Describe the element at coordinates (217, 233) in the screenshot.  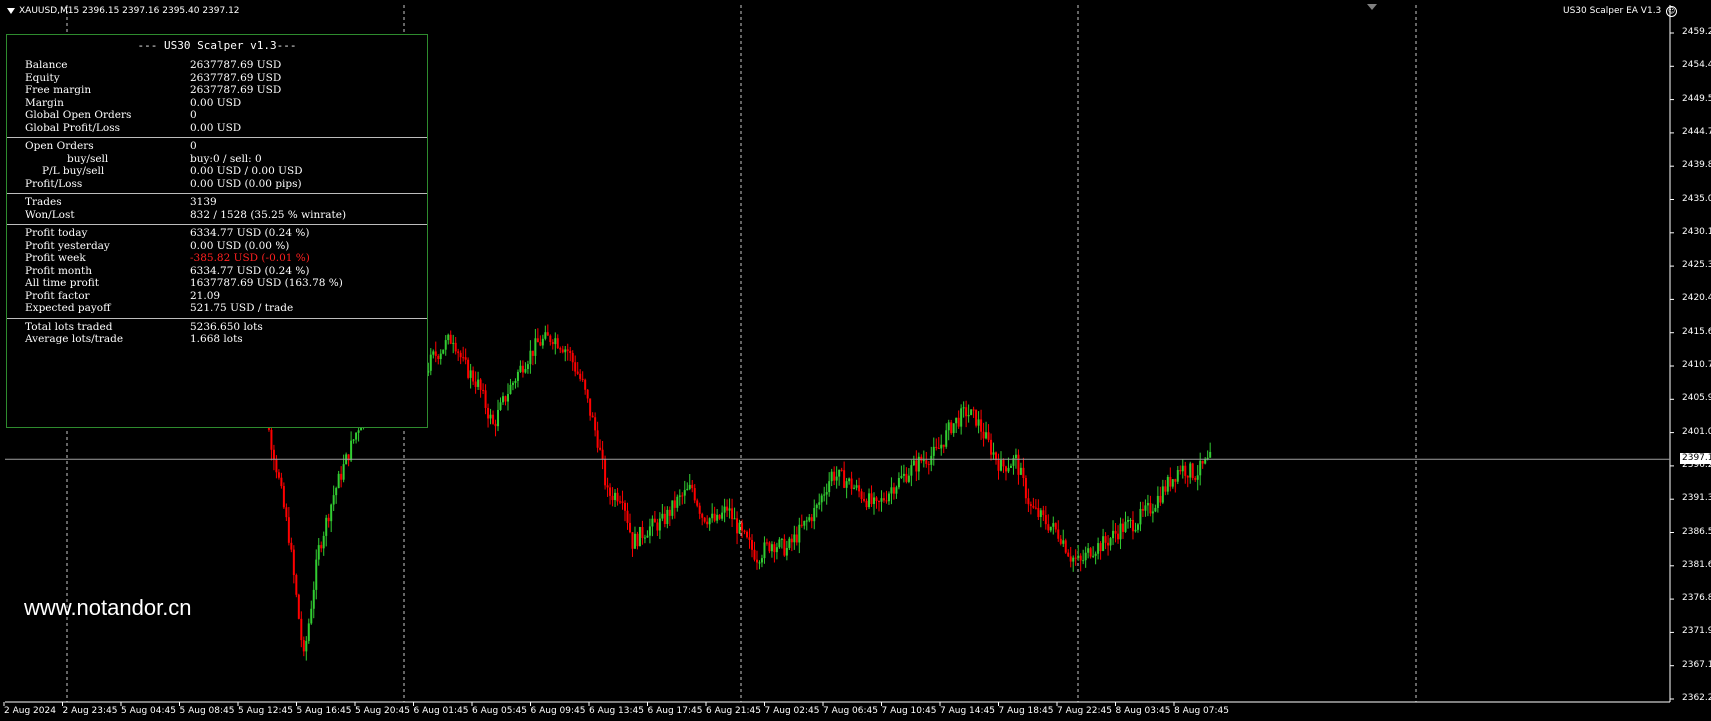
I see `stat-row: Profit today 6334.77 USD (0.24 %)` at that location.